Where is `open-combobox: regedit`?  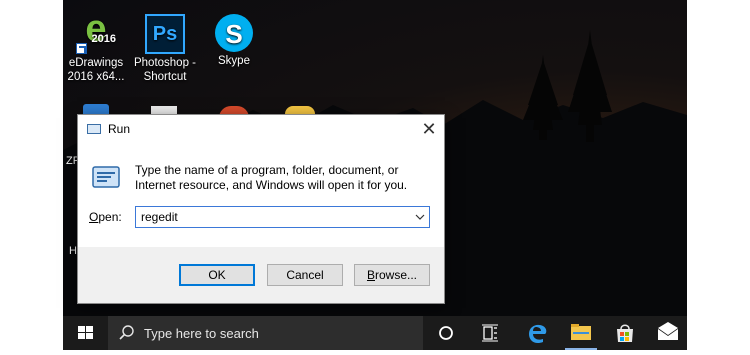
open-combobox: regedit is located at coordinates (282, 217).